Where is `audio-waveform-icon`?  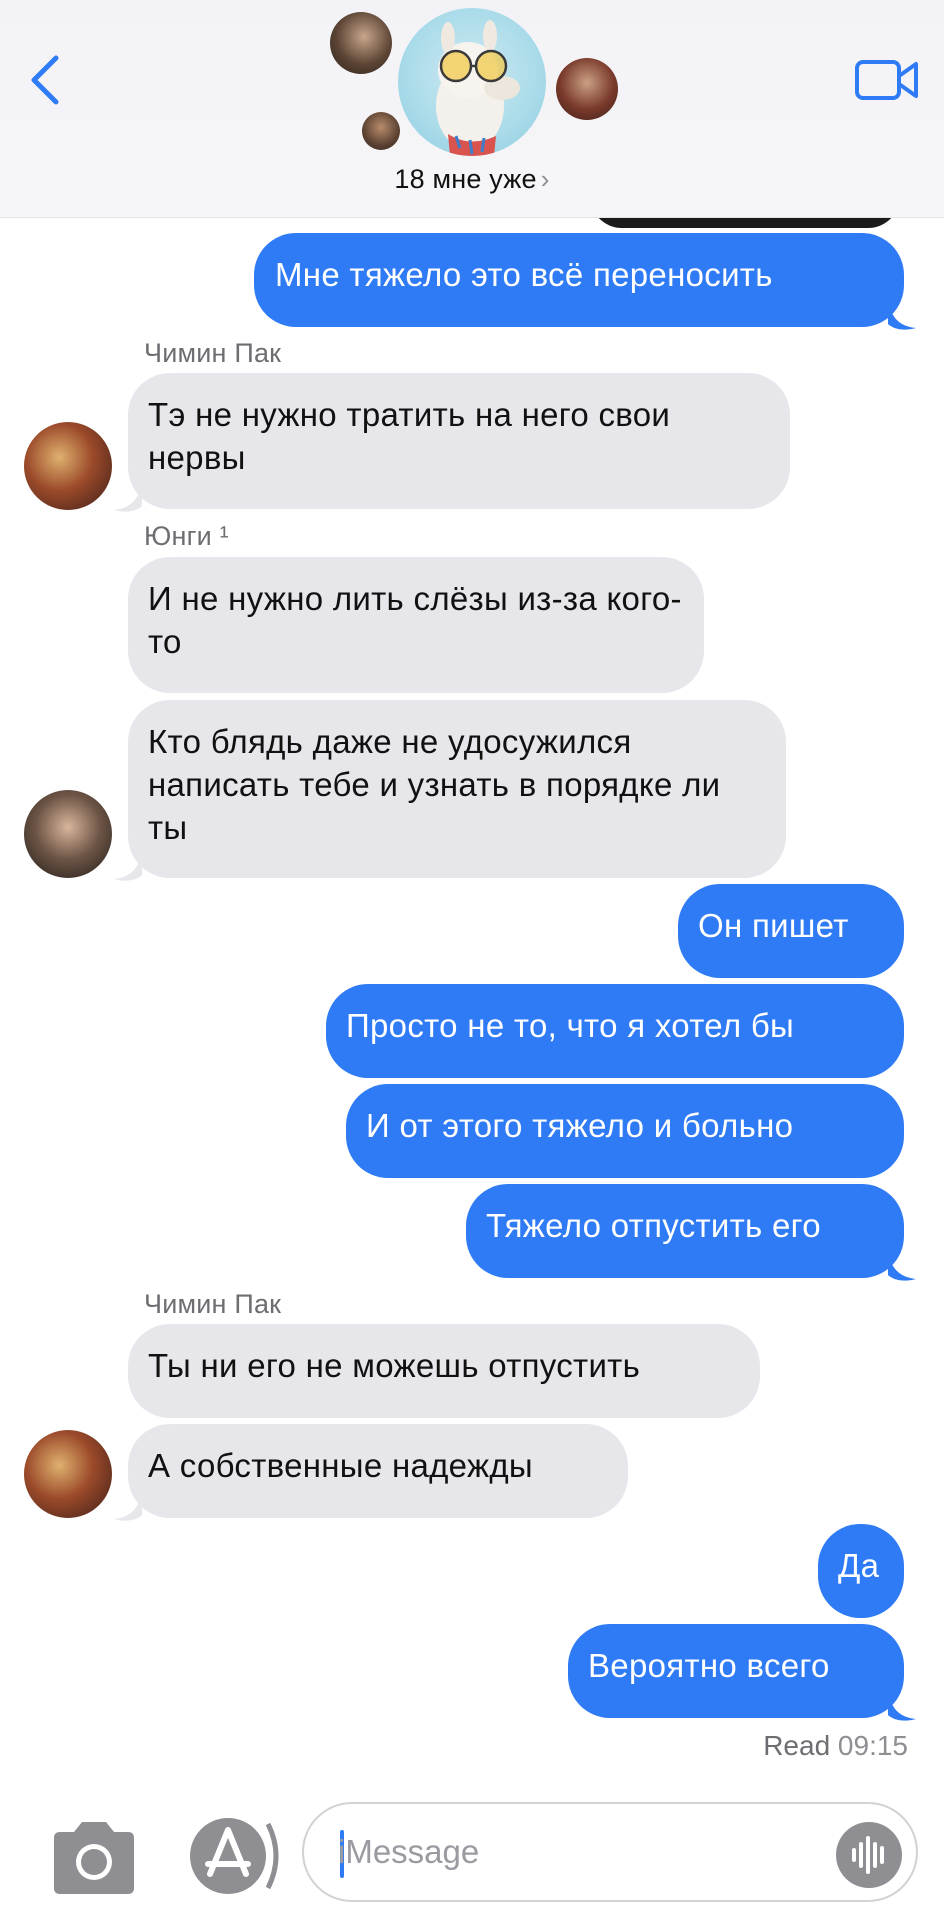 audio-waveform-icon is located at coordinates (869, 1855).